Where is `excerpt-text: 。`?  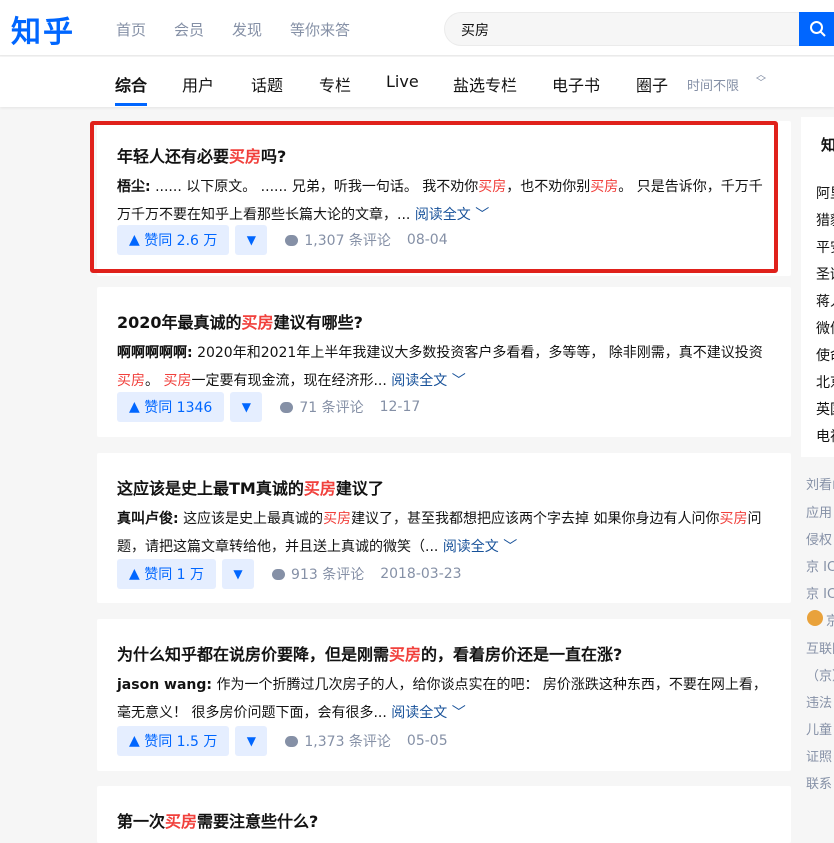 excerpt-text: 。 is located at coordinates (154, 381).